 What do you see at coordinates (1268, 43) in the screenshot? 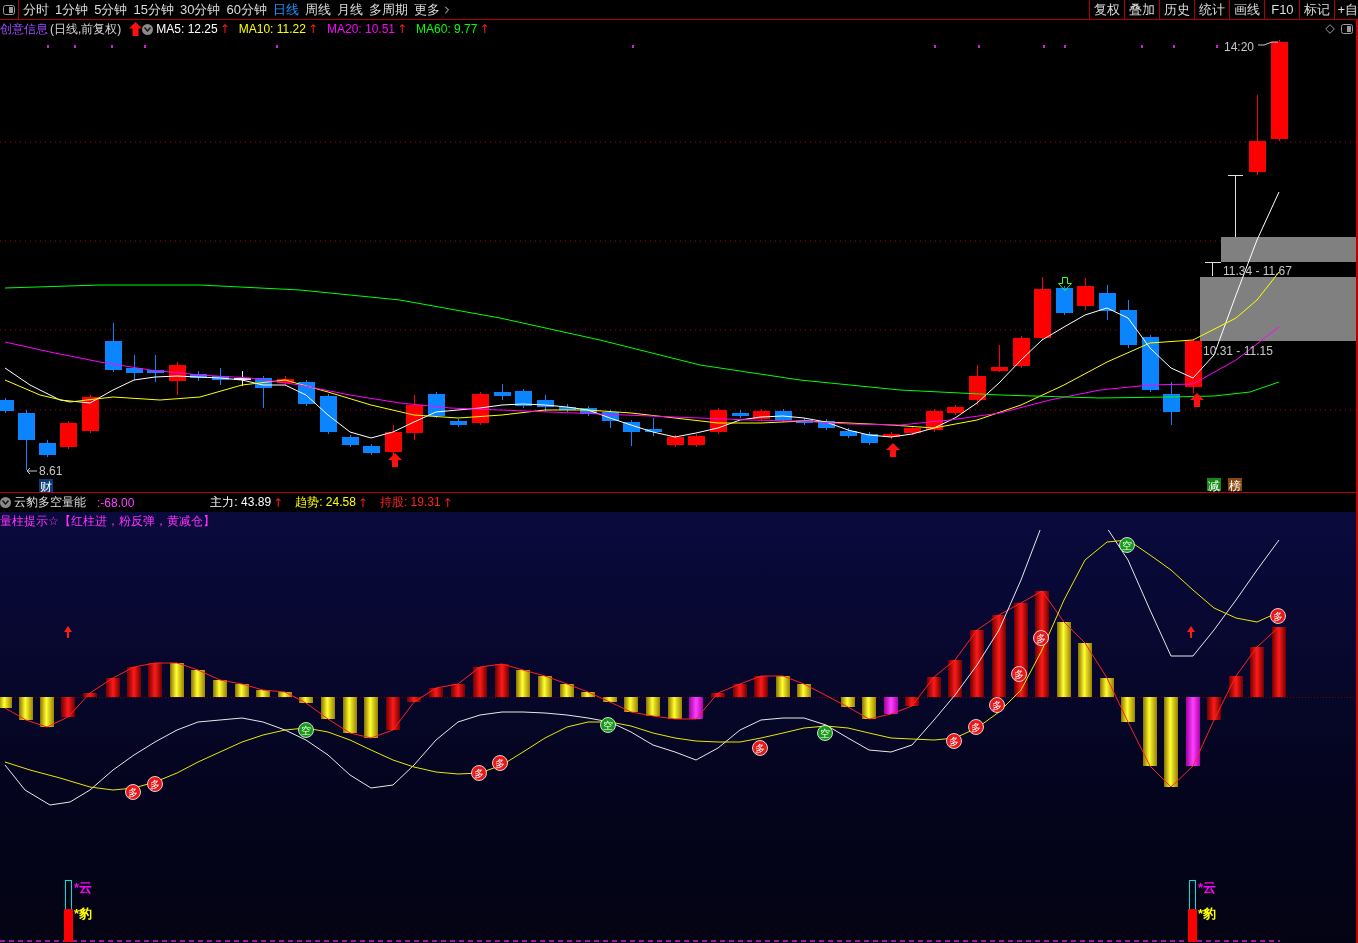
I see `leader-line` at bounding box center [1268, 43].